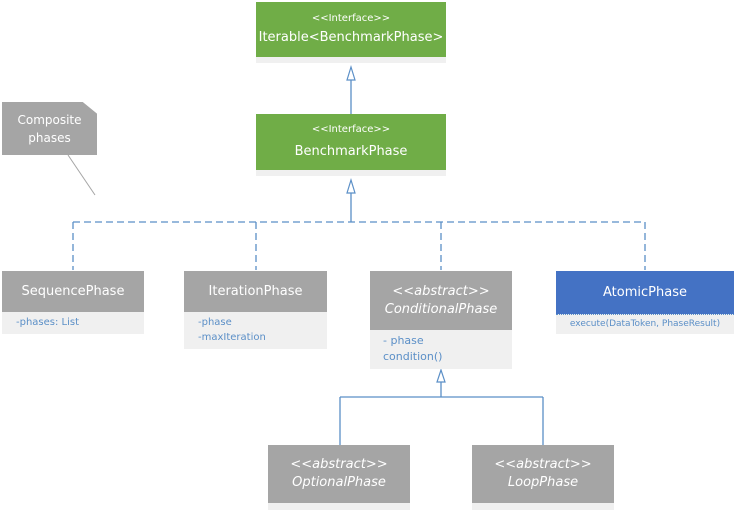 The height and width of the screenshot is (516, 736). I want to click on class-header: IterationPhase, so click(255, 291).